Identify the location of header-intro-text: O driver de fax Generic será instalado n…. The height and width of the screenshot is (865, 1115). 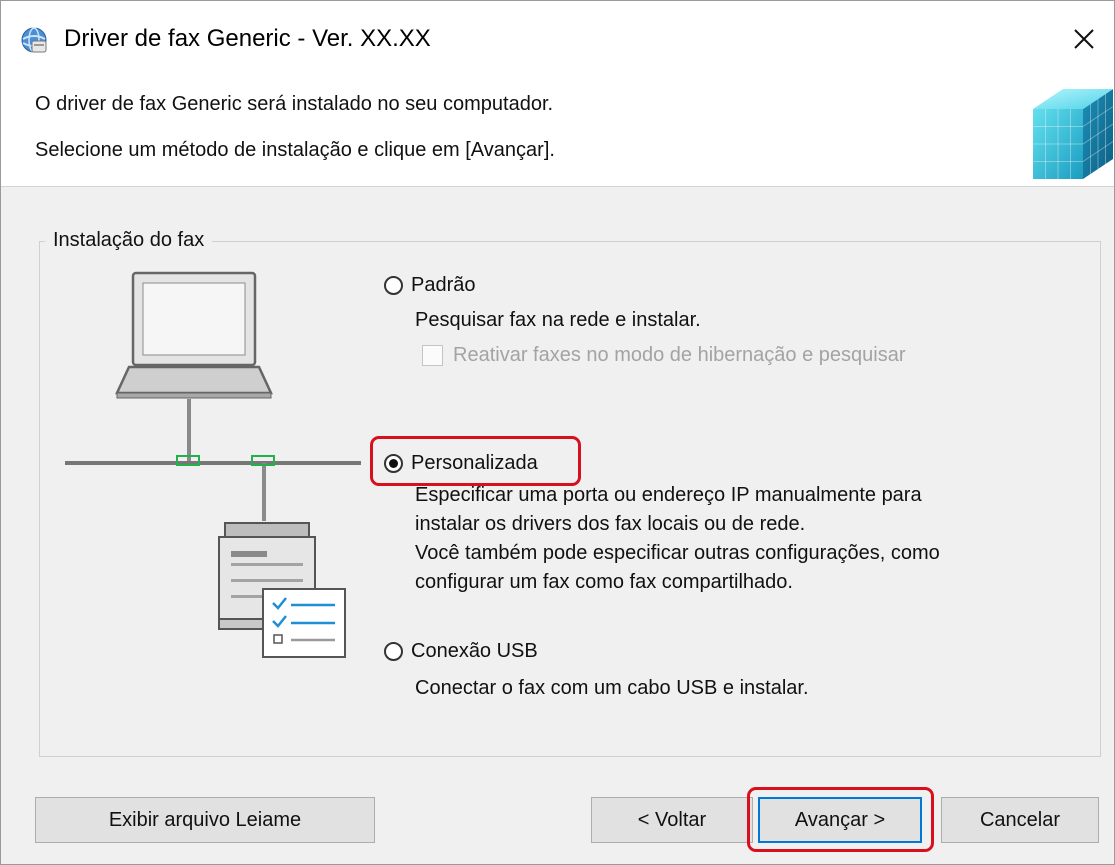
(294, 104).